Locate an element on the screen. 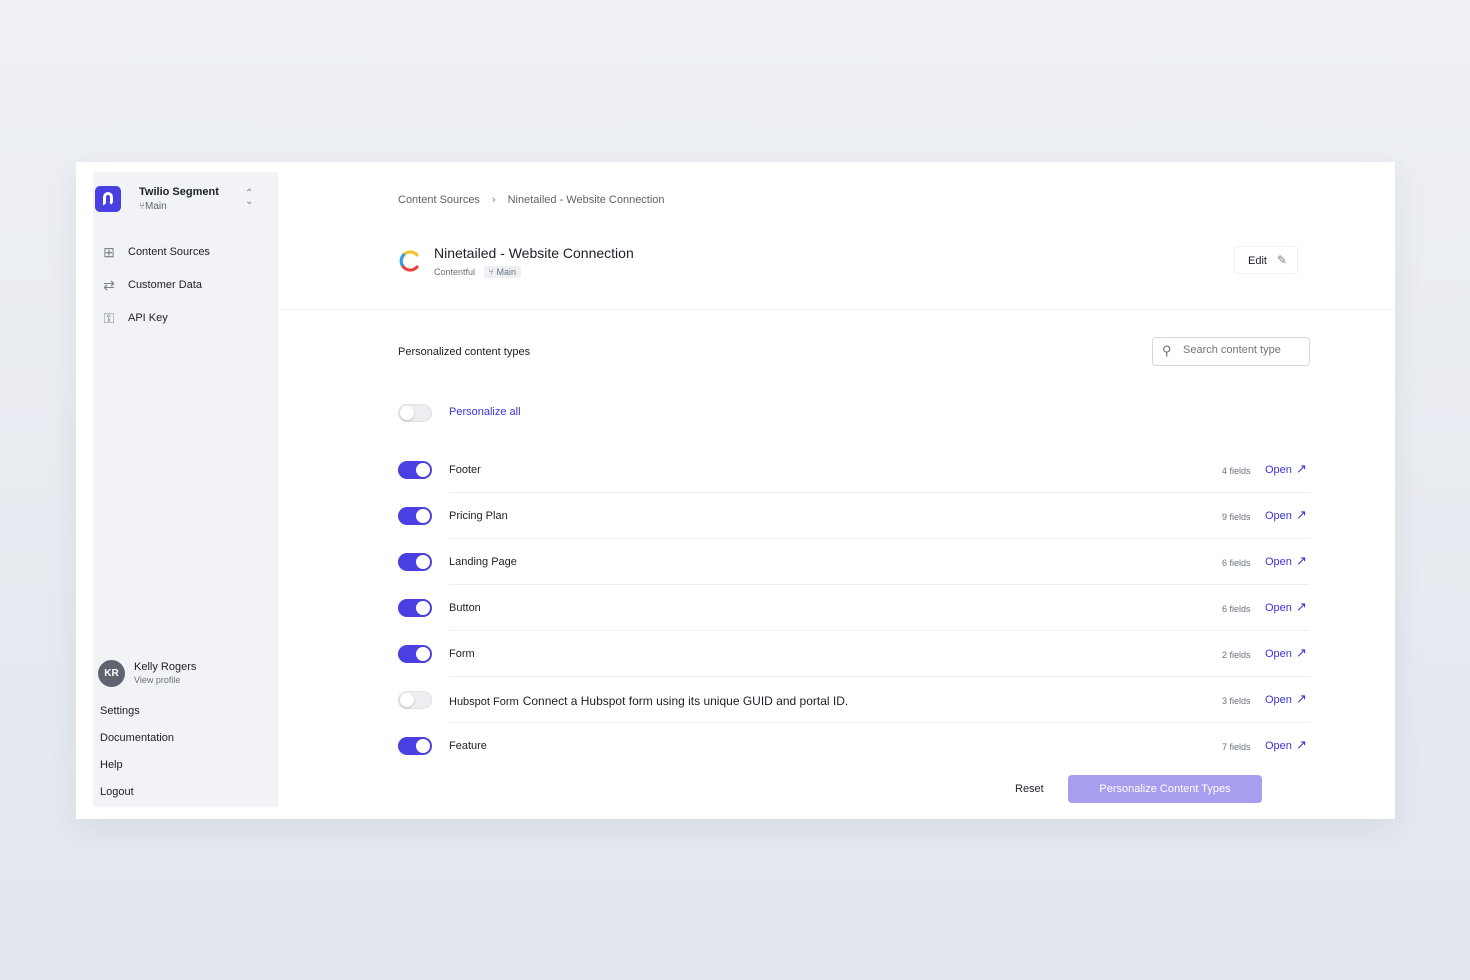 The height and width of the screenshot is (980, 1470). pencil-icon: ✎ is located at coordinates (1282, 260).